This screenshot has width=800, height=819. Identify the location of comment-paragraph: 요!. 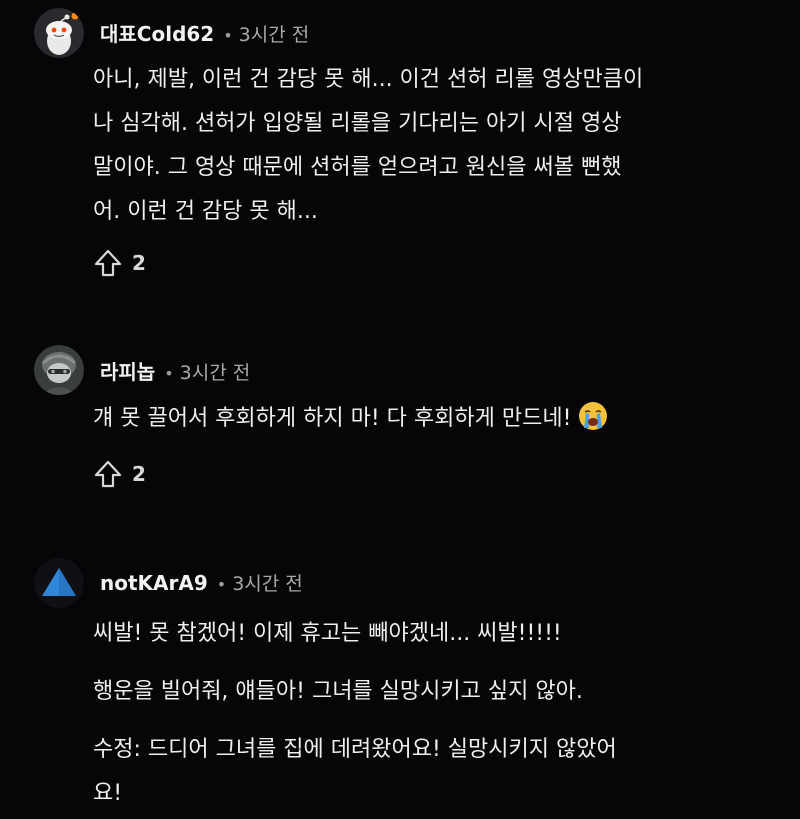
(108, 793).